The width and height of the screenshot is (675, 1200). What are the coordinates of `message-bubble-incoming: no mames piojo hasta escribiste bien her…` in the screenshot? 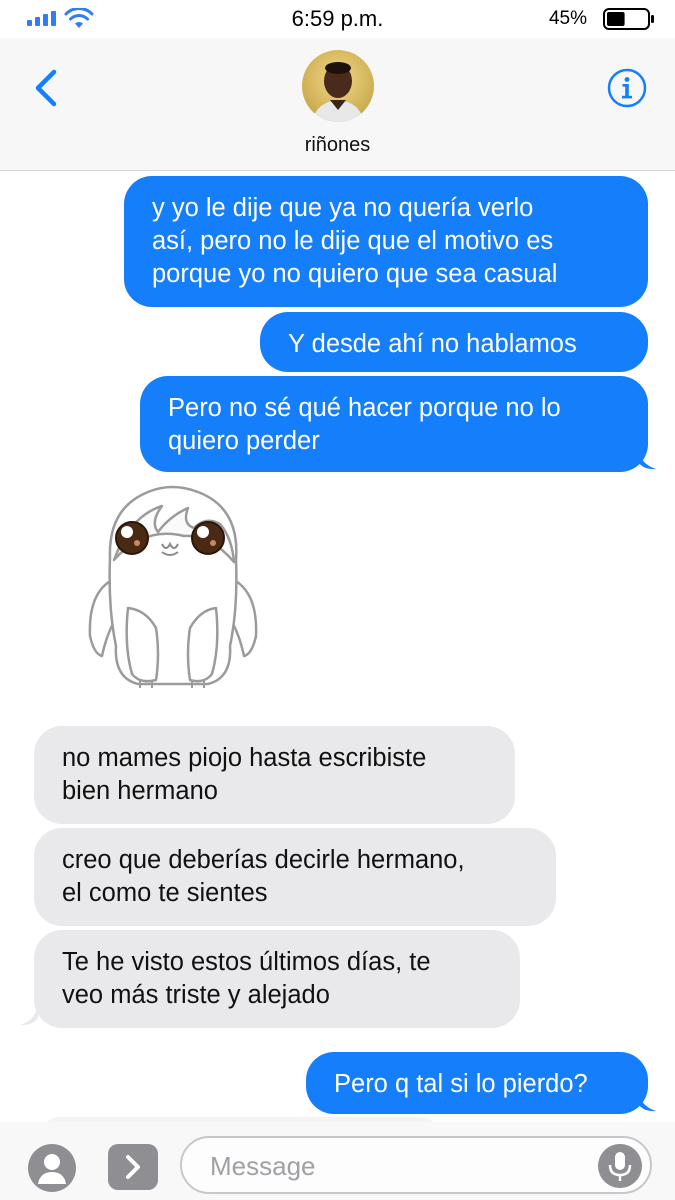 It's located at (274, 775).